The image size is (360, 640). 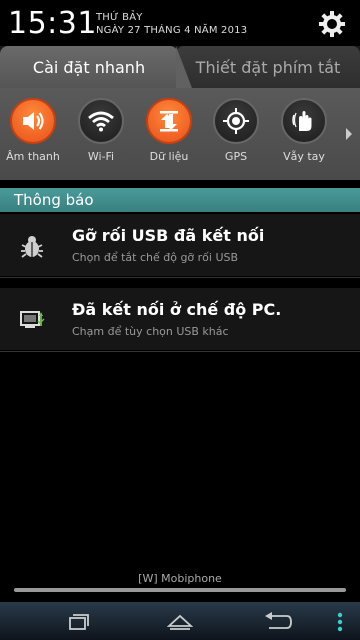 What do you see at coordinates (54, 200) in the screenshot?
I see `notifications-header-label: Thông báo` at bounding box center [54, 200].